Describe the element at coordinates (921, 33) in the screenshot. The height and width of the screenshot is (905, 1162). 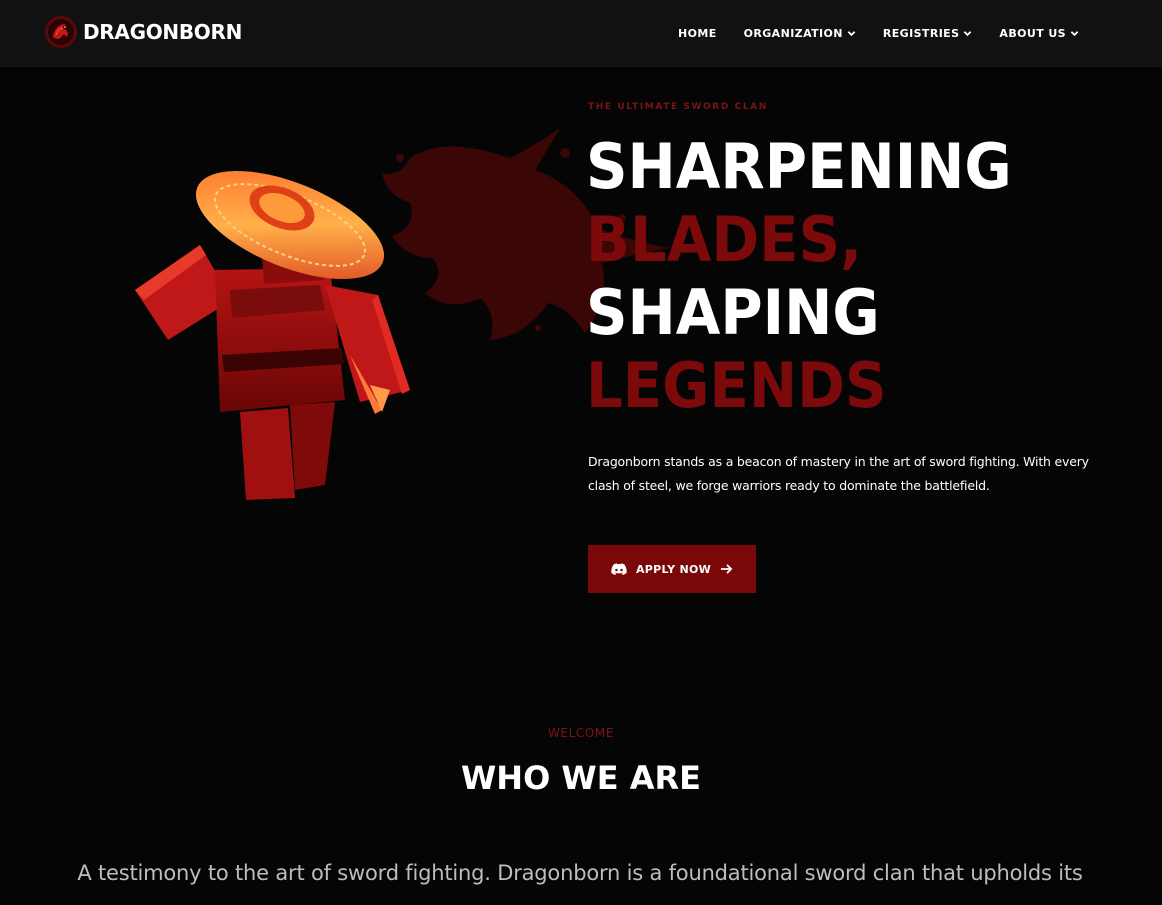
I see `nav-registries-label: REGISTRIES` at that location.